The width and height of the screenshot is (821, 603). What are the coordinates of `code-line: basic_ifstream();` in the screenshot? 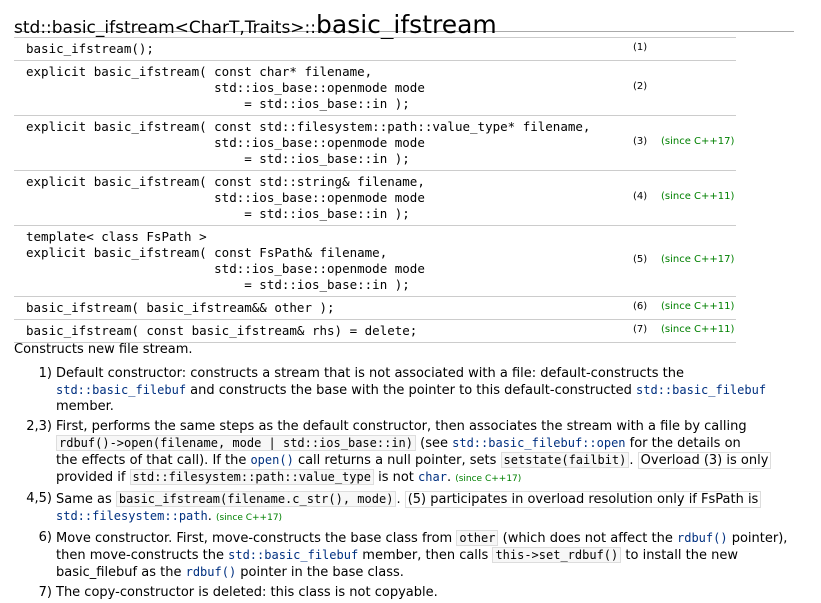 It's located at (90, 48).